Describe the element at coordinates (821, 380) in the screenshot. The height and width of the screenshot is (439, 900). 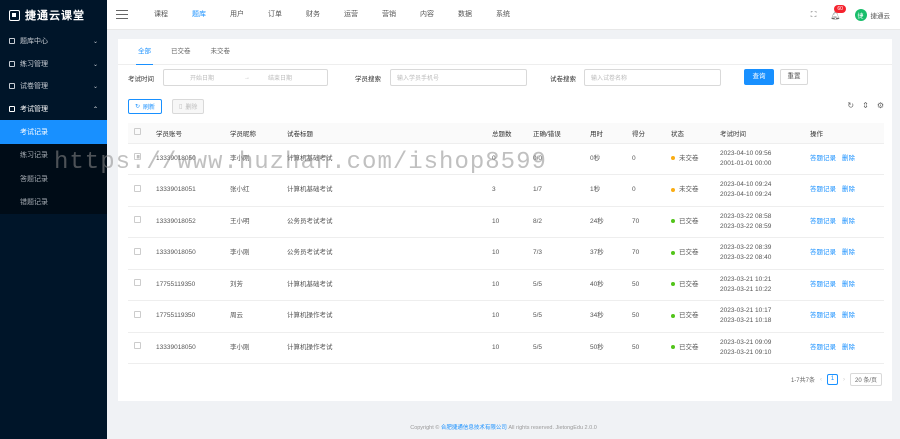
I see `prev-page-icon: ‹` at that location.